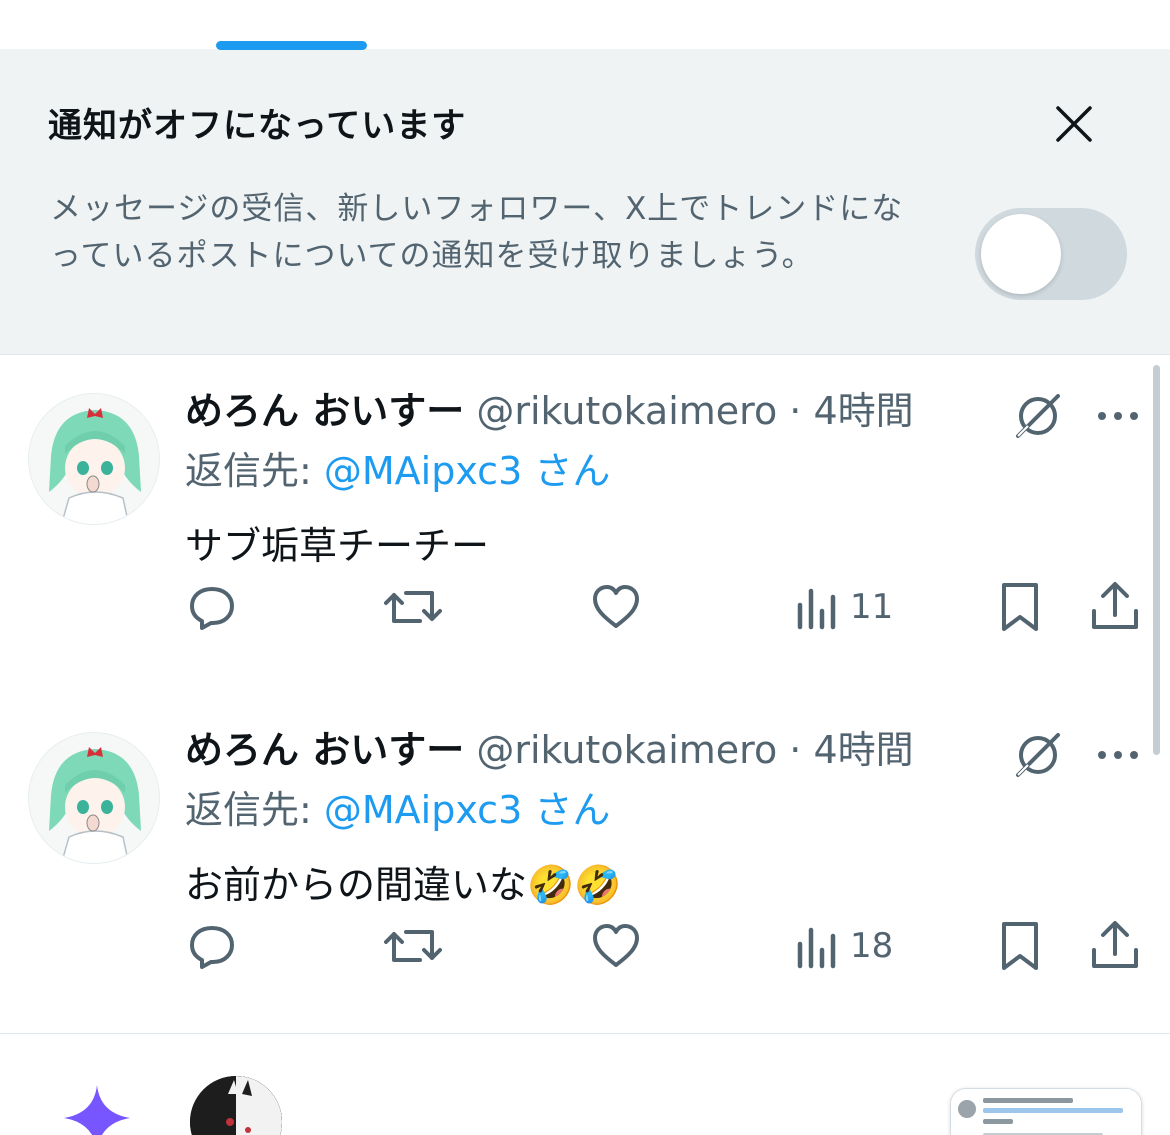 The width and height of the screenshot is (1170, 1135). I want to click on toggle-knob, so click(1021, 254).